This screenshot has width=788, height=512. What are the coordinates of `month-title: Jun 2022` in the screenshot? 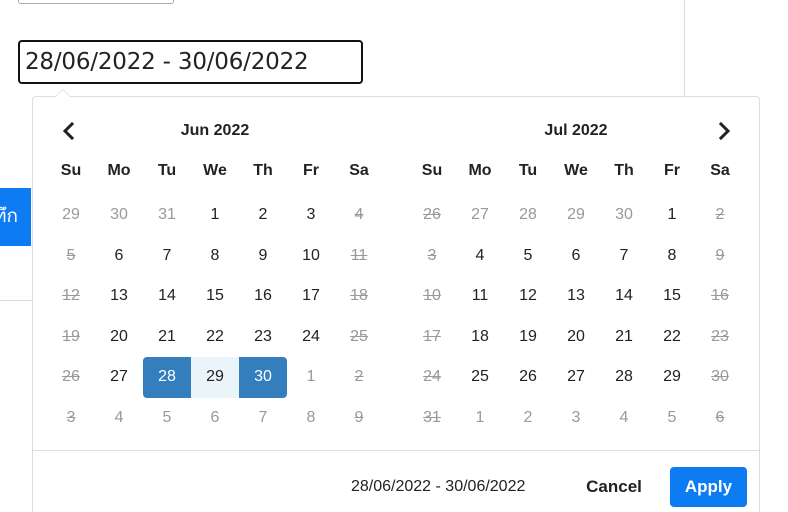 It's located at (215, 130).